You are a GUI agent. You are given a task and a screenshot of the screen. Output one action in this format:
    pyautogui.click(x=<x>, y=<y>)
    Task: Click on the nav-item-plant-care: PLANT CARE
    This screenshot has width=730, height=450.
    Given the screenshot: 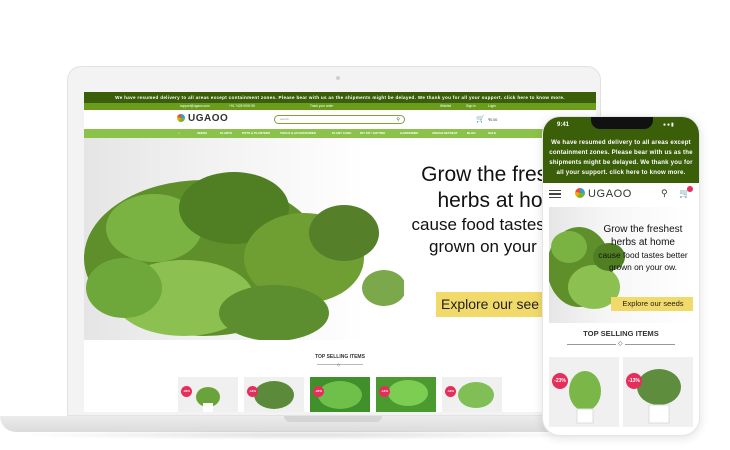 What is the action you would take?
    pyautogui.click(x=341, y=133)
    